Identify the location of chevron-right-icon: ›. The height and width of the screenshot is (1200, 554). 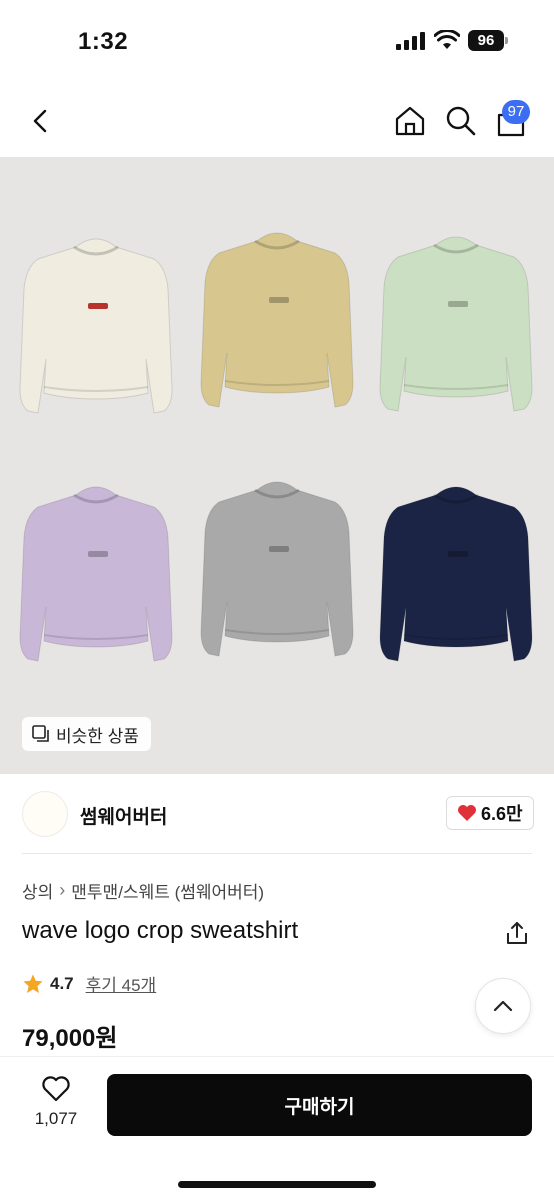
(62, 890).